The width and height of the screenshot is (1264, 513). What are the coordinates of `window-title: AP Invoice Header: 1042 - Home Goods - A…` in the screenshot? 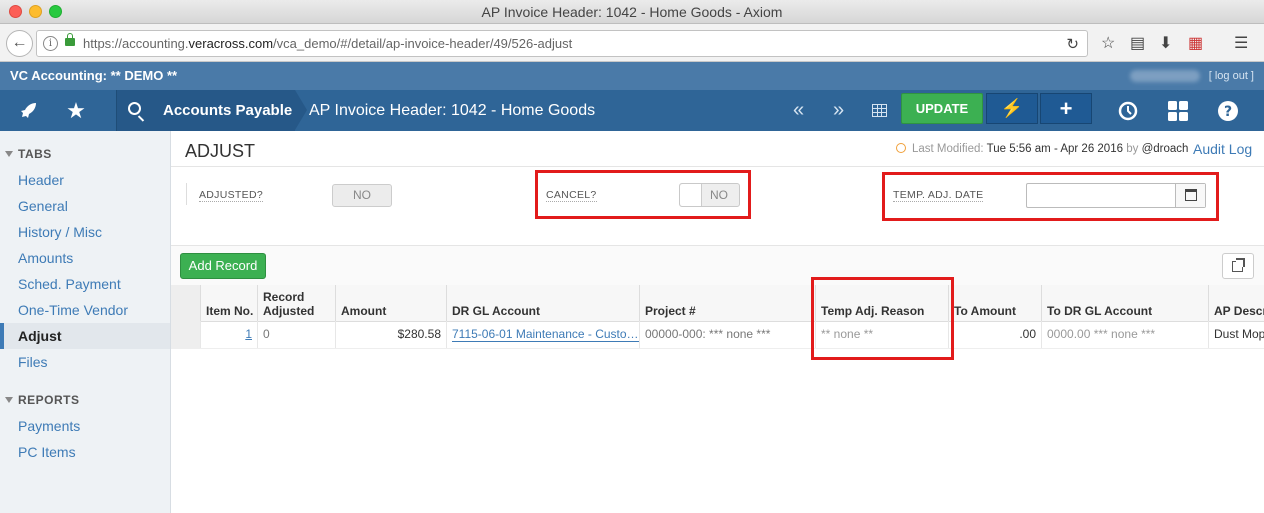 It's located at (632, 12).